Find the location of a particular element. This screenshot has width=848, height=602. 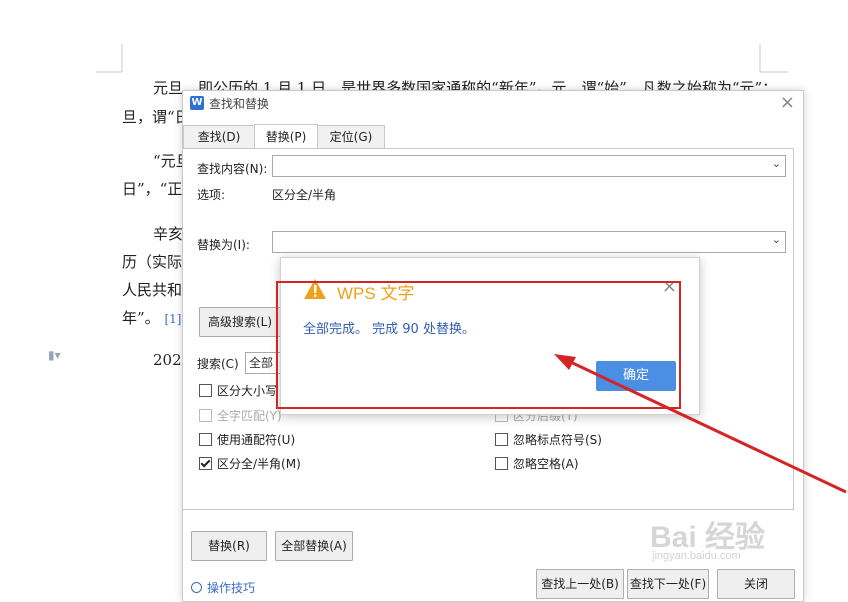

doc-line-8: 年”。 [1] is located at coordinates (151, 317).